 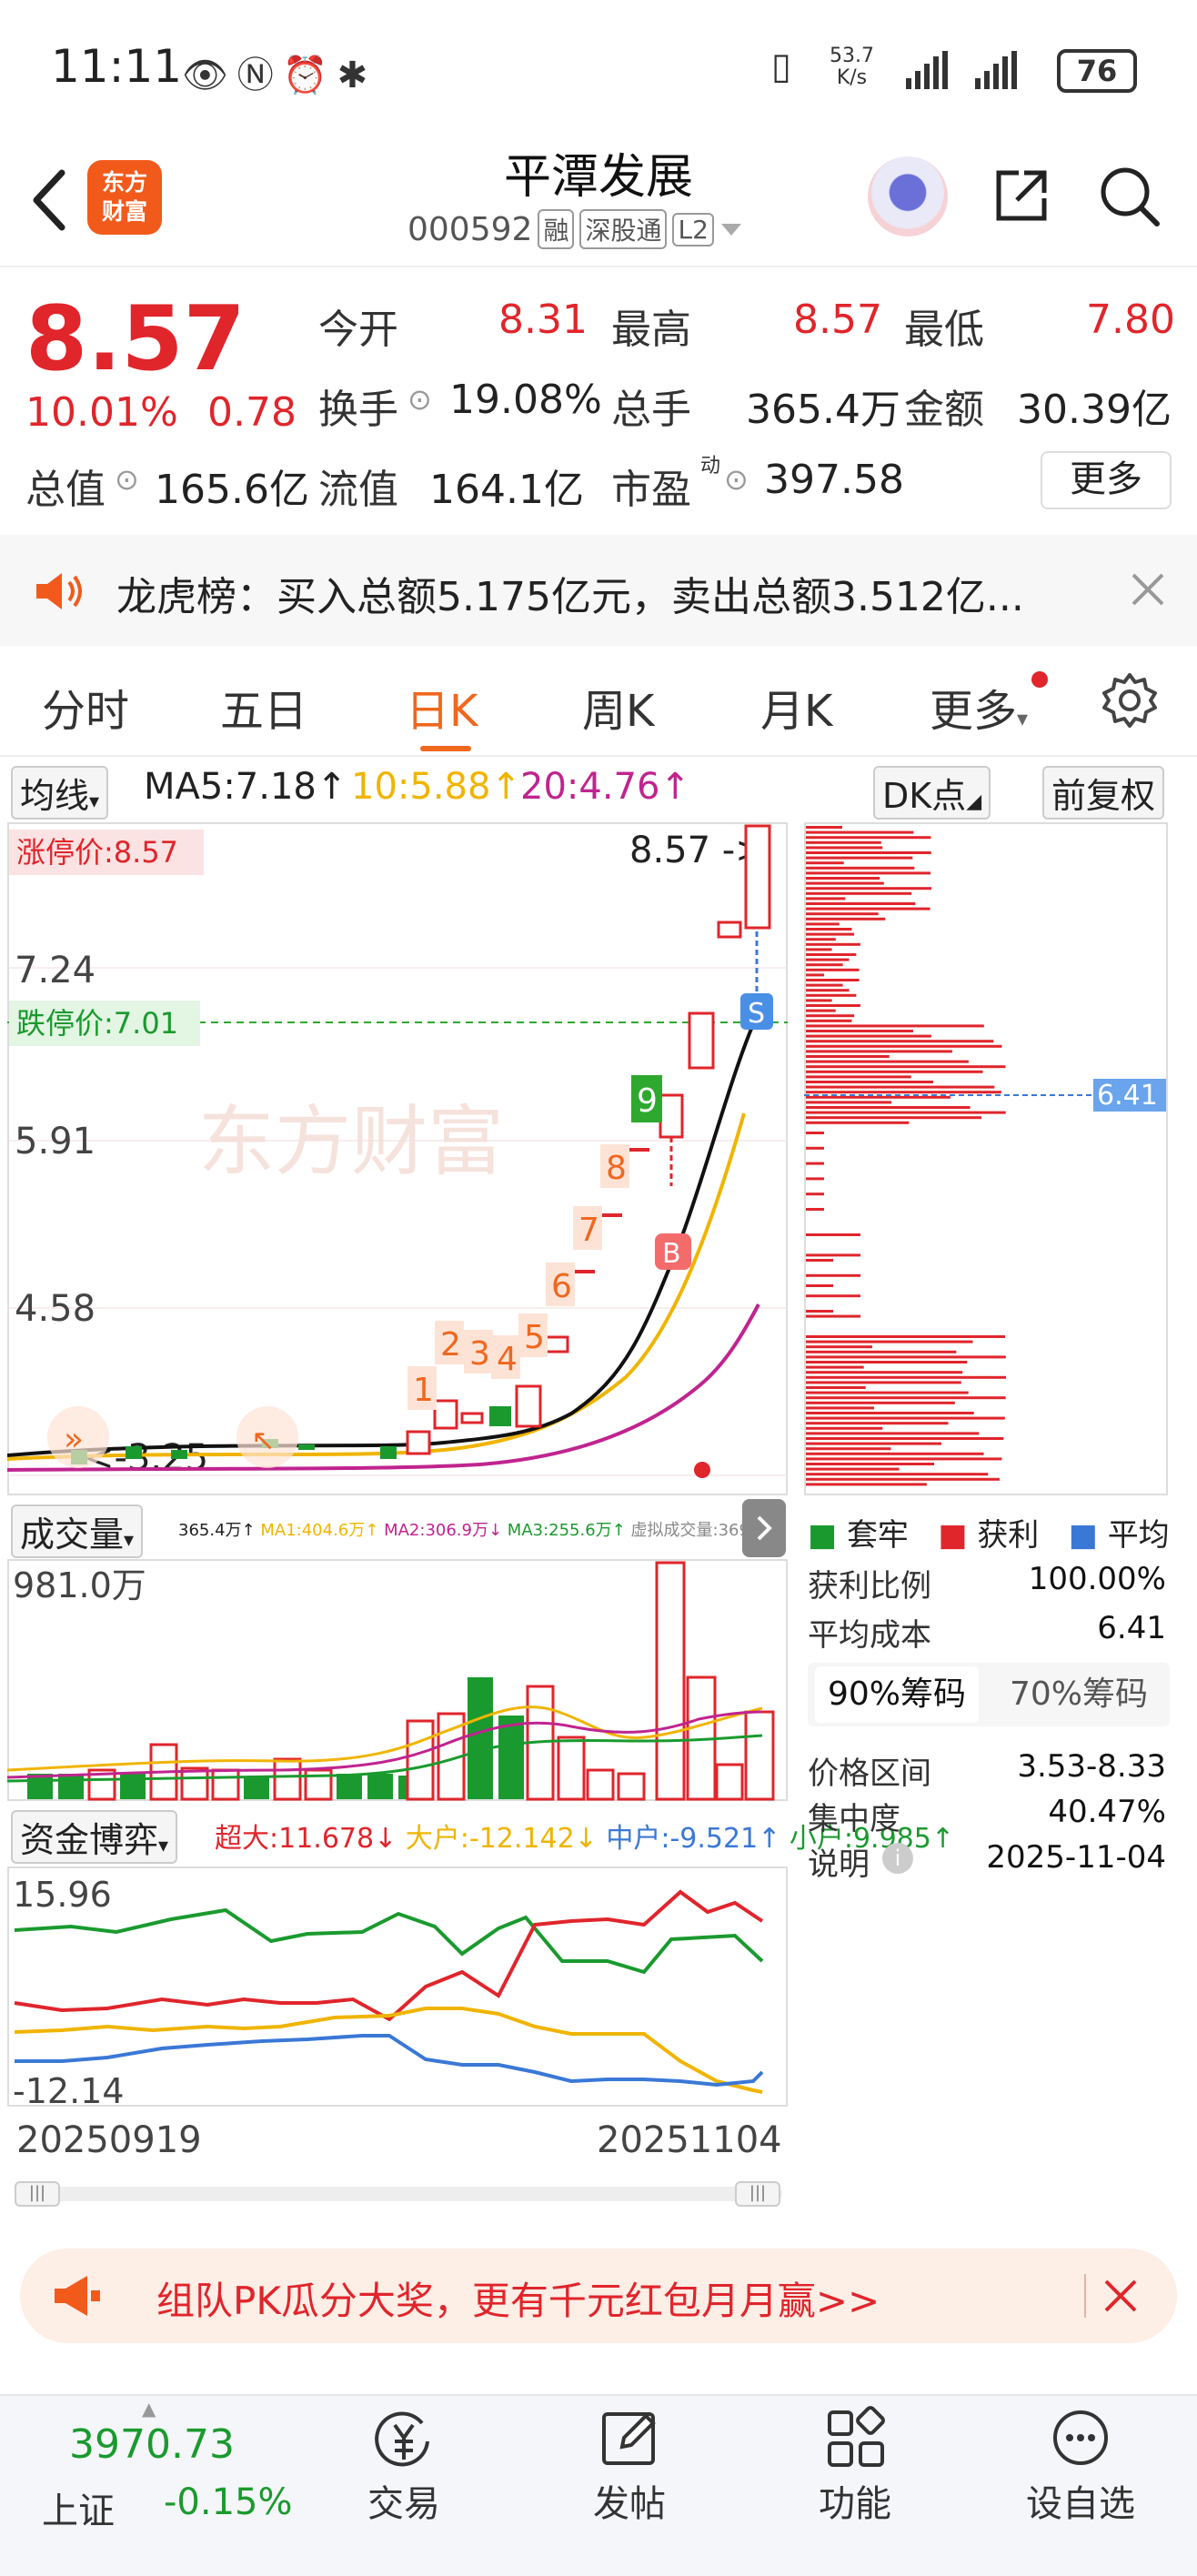 I want to click on tab-monthly-k: 月K, so click(x=796, y=707).